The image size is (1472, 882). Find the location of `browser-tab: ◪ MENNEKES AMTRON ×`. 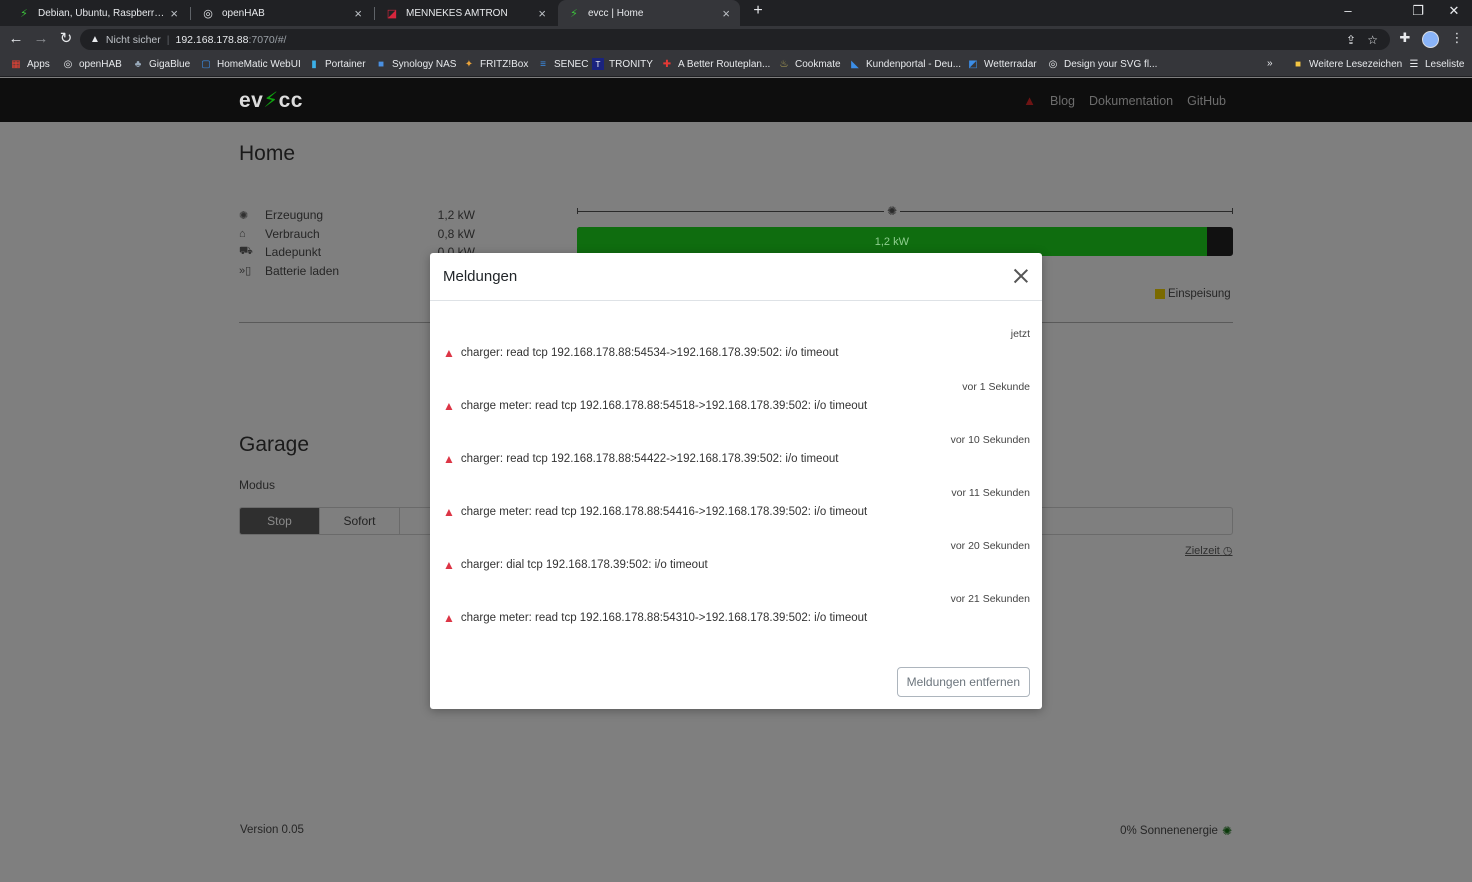

browser-tab: ◪ MENNEKES AMTRON × is located at coordinates (466, 13).